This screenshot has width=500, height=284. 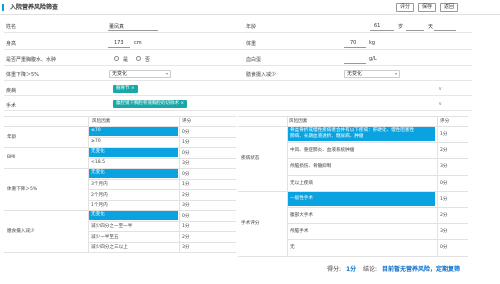 What do you see at coordinates (150, 104) in the screenshot?
I see `surgery-tag: 腹腔镜下胸腔积液胸腔的切除术 ×` at bounding box center [150, 104].